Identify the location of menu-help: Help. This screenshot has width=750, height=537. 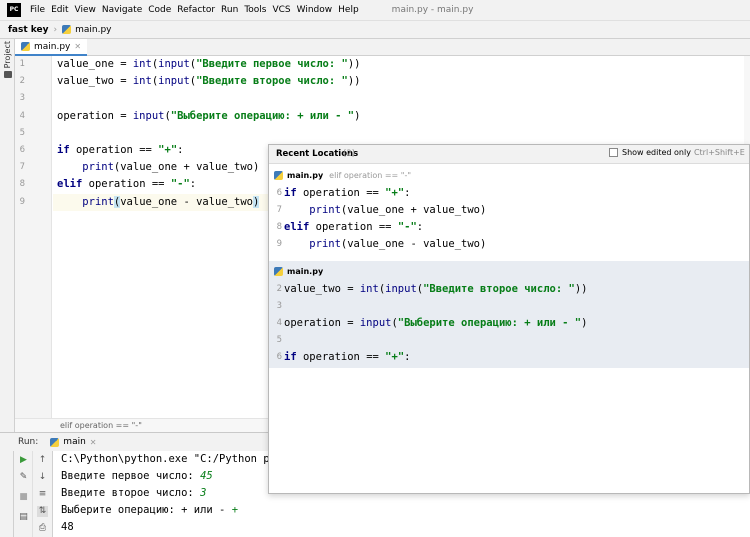
(348, 10).